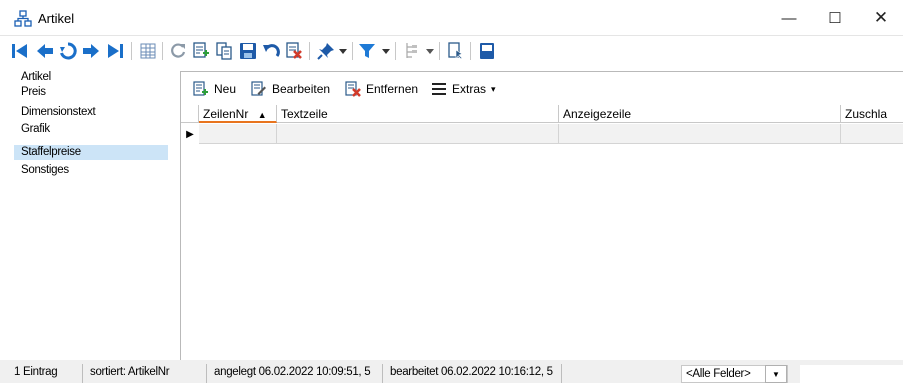  I want to click on sort-ascending-icon: ▲, so click(262, 115).